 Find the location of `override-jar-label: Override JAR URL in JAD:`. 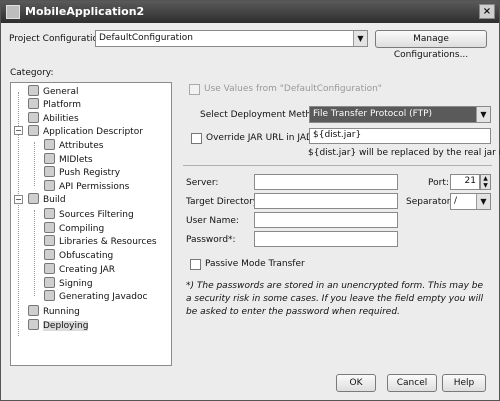

override-jar-label: Override JAR URL in JAD: is located at coordinates (261, 138).